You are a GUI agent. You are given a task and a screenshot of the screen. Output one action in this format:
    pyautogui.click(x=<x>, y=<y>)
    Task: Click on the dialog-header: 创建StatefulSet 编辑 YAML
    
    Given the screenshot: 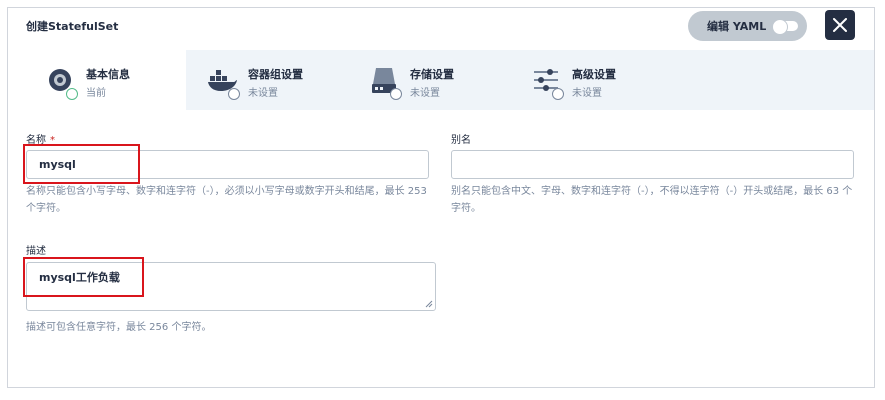 What is the action you would take?
    pyautogui.click(x=441, y=29)
    